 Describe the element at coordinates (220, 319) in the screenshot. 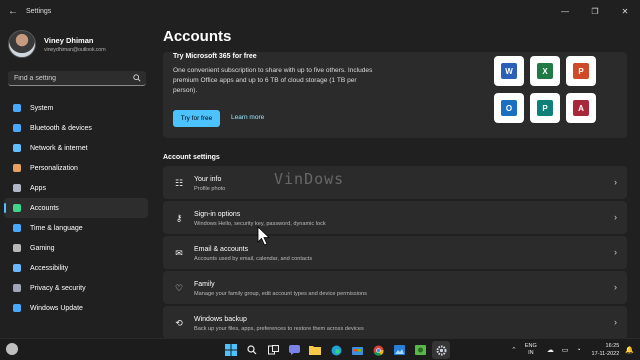

I see `row-title: Windows backup` at that location.